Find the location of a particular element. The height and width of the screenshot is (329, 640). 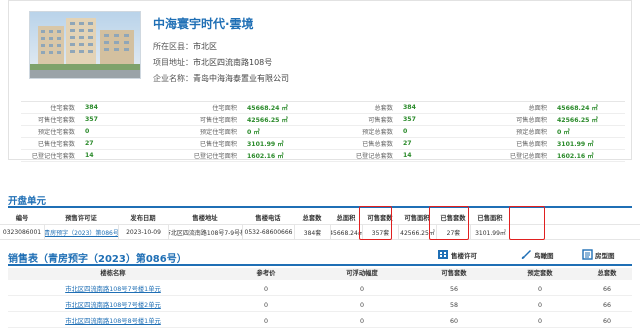

units-header-cell: 总面积 is located at coordinates (346, 218).